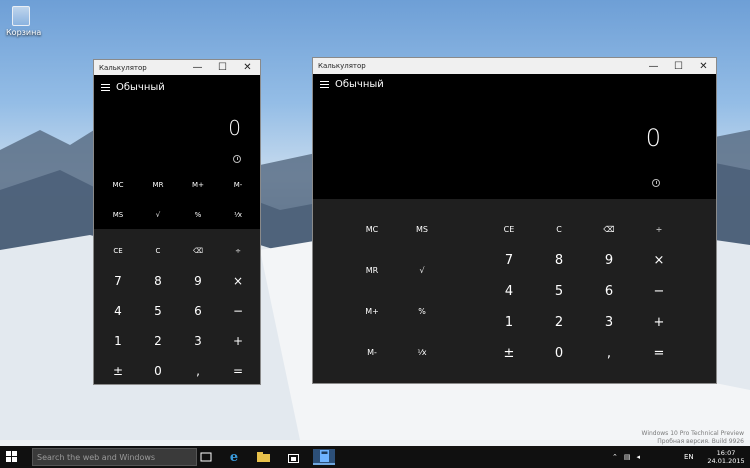  What do you see at coordinates (692, 433) in the screenshot?
I see `watermark-line-1: Windows 10 Pro Technical Preview` at bounding box center [692, 433].